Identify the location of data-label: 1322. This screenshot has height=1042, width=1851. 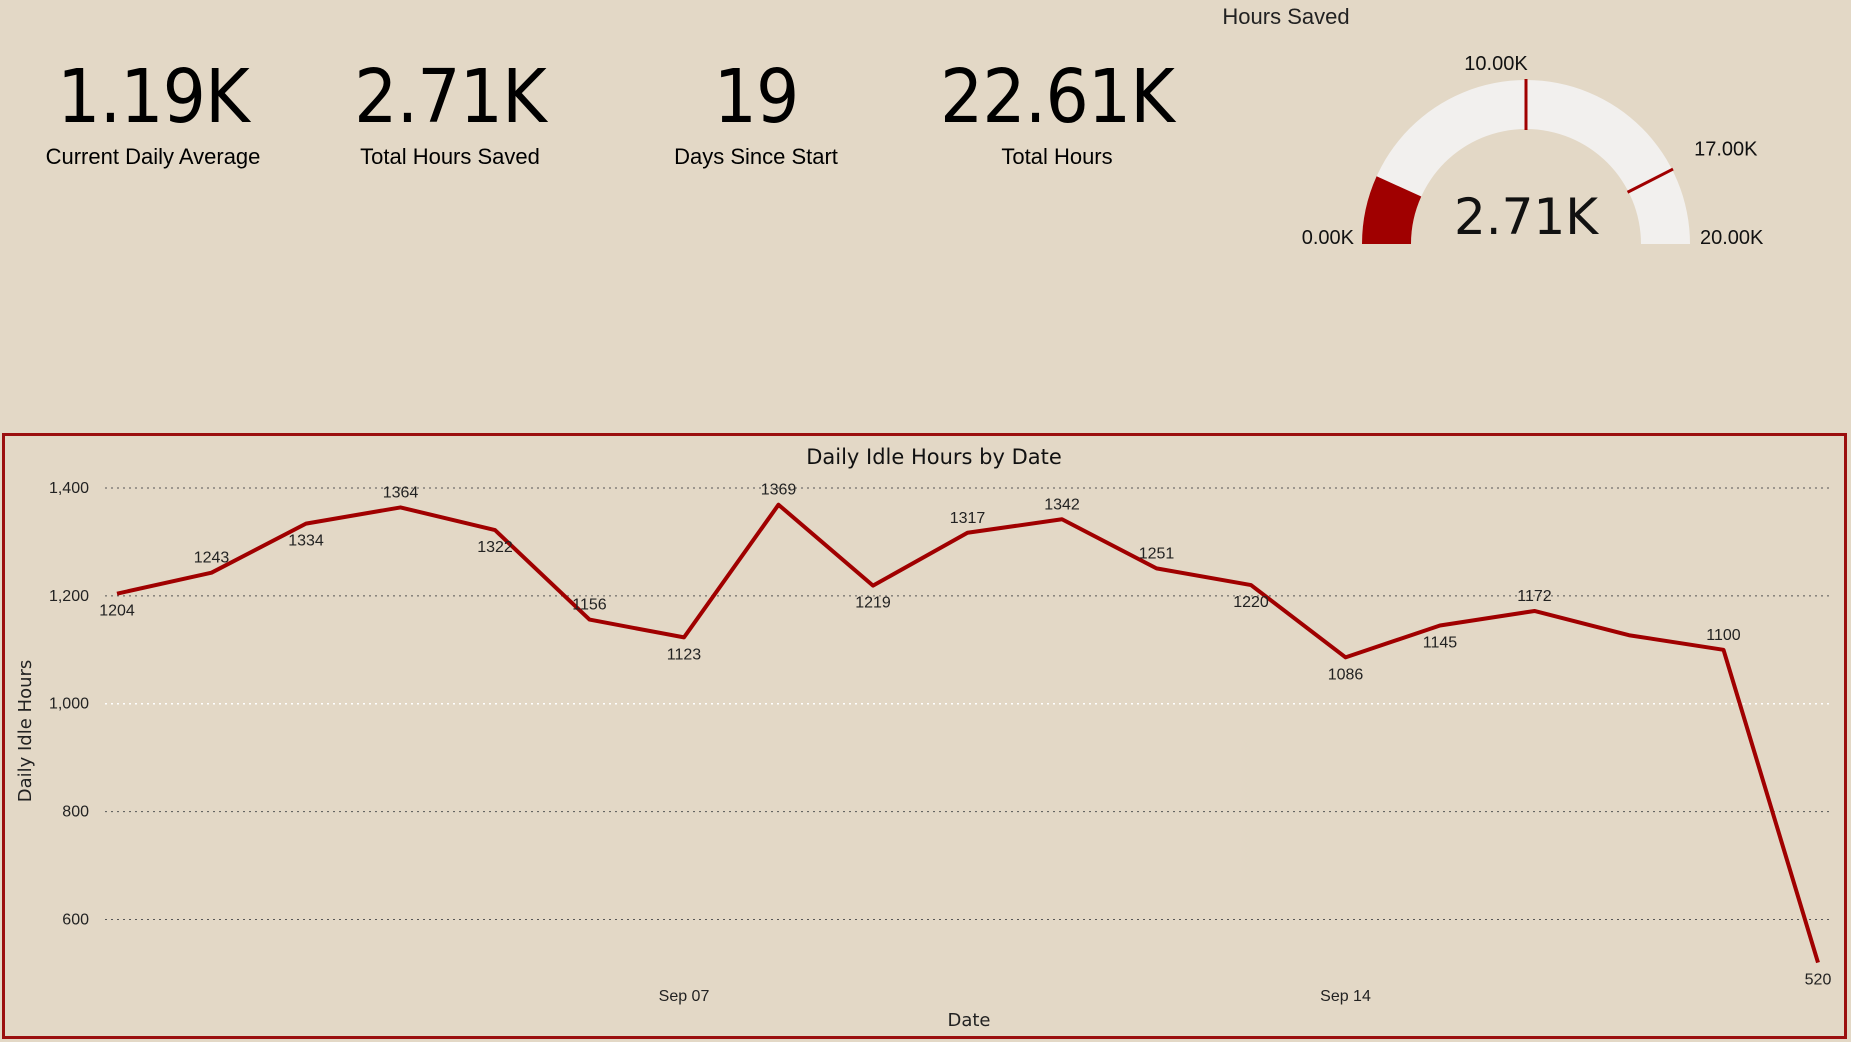
(495, 547).